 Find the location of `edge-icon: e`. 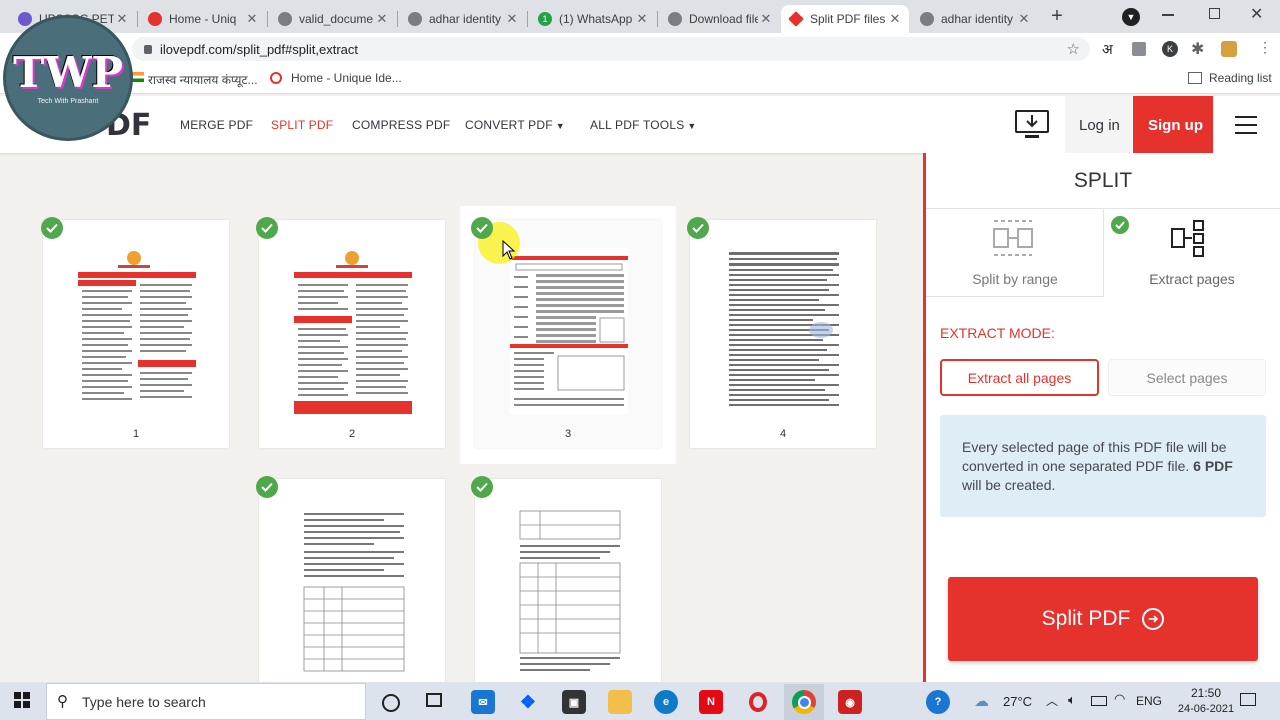

edge-icon: e is located at coordinates (666, 702).